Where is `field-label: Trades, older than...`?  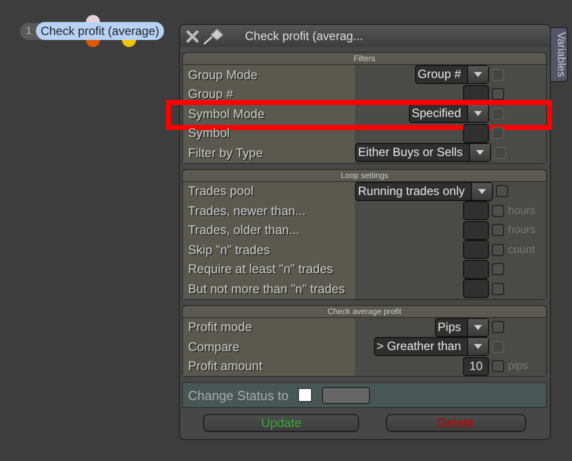
field-label: Trades, older than... is located at coordinates (243, 230).